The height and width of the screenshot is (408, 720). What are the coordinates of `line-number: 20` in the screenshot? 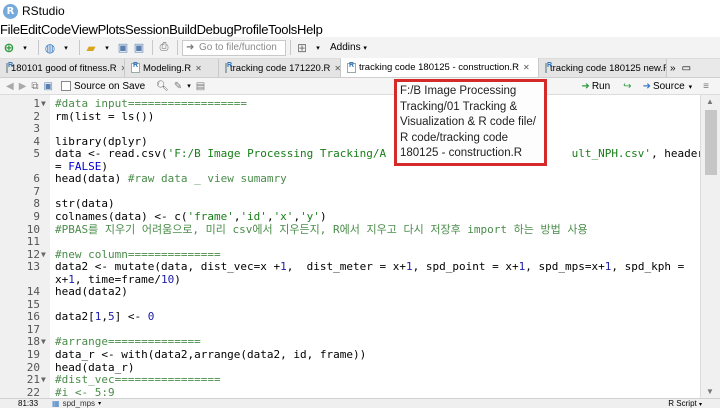 It's located at (33, 367).